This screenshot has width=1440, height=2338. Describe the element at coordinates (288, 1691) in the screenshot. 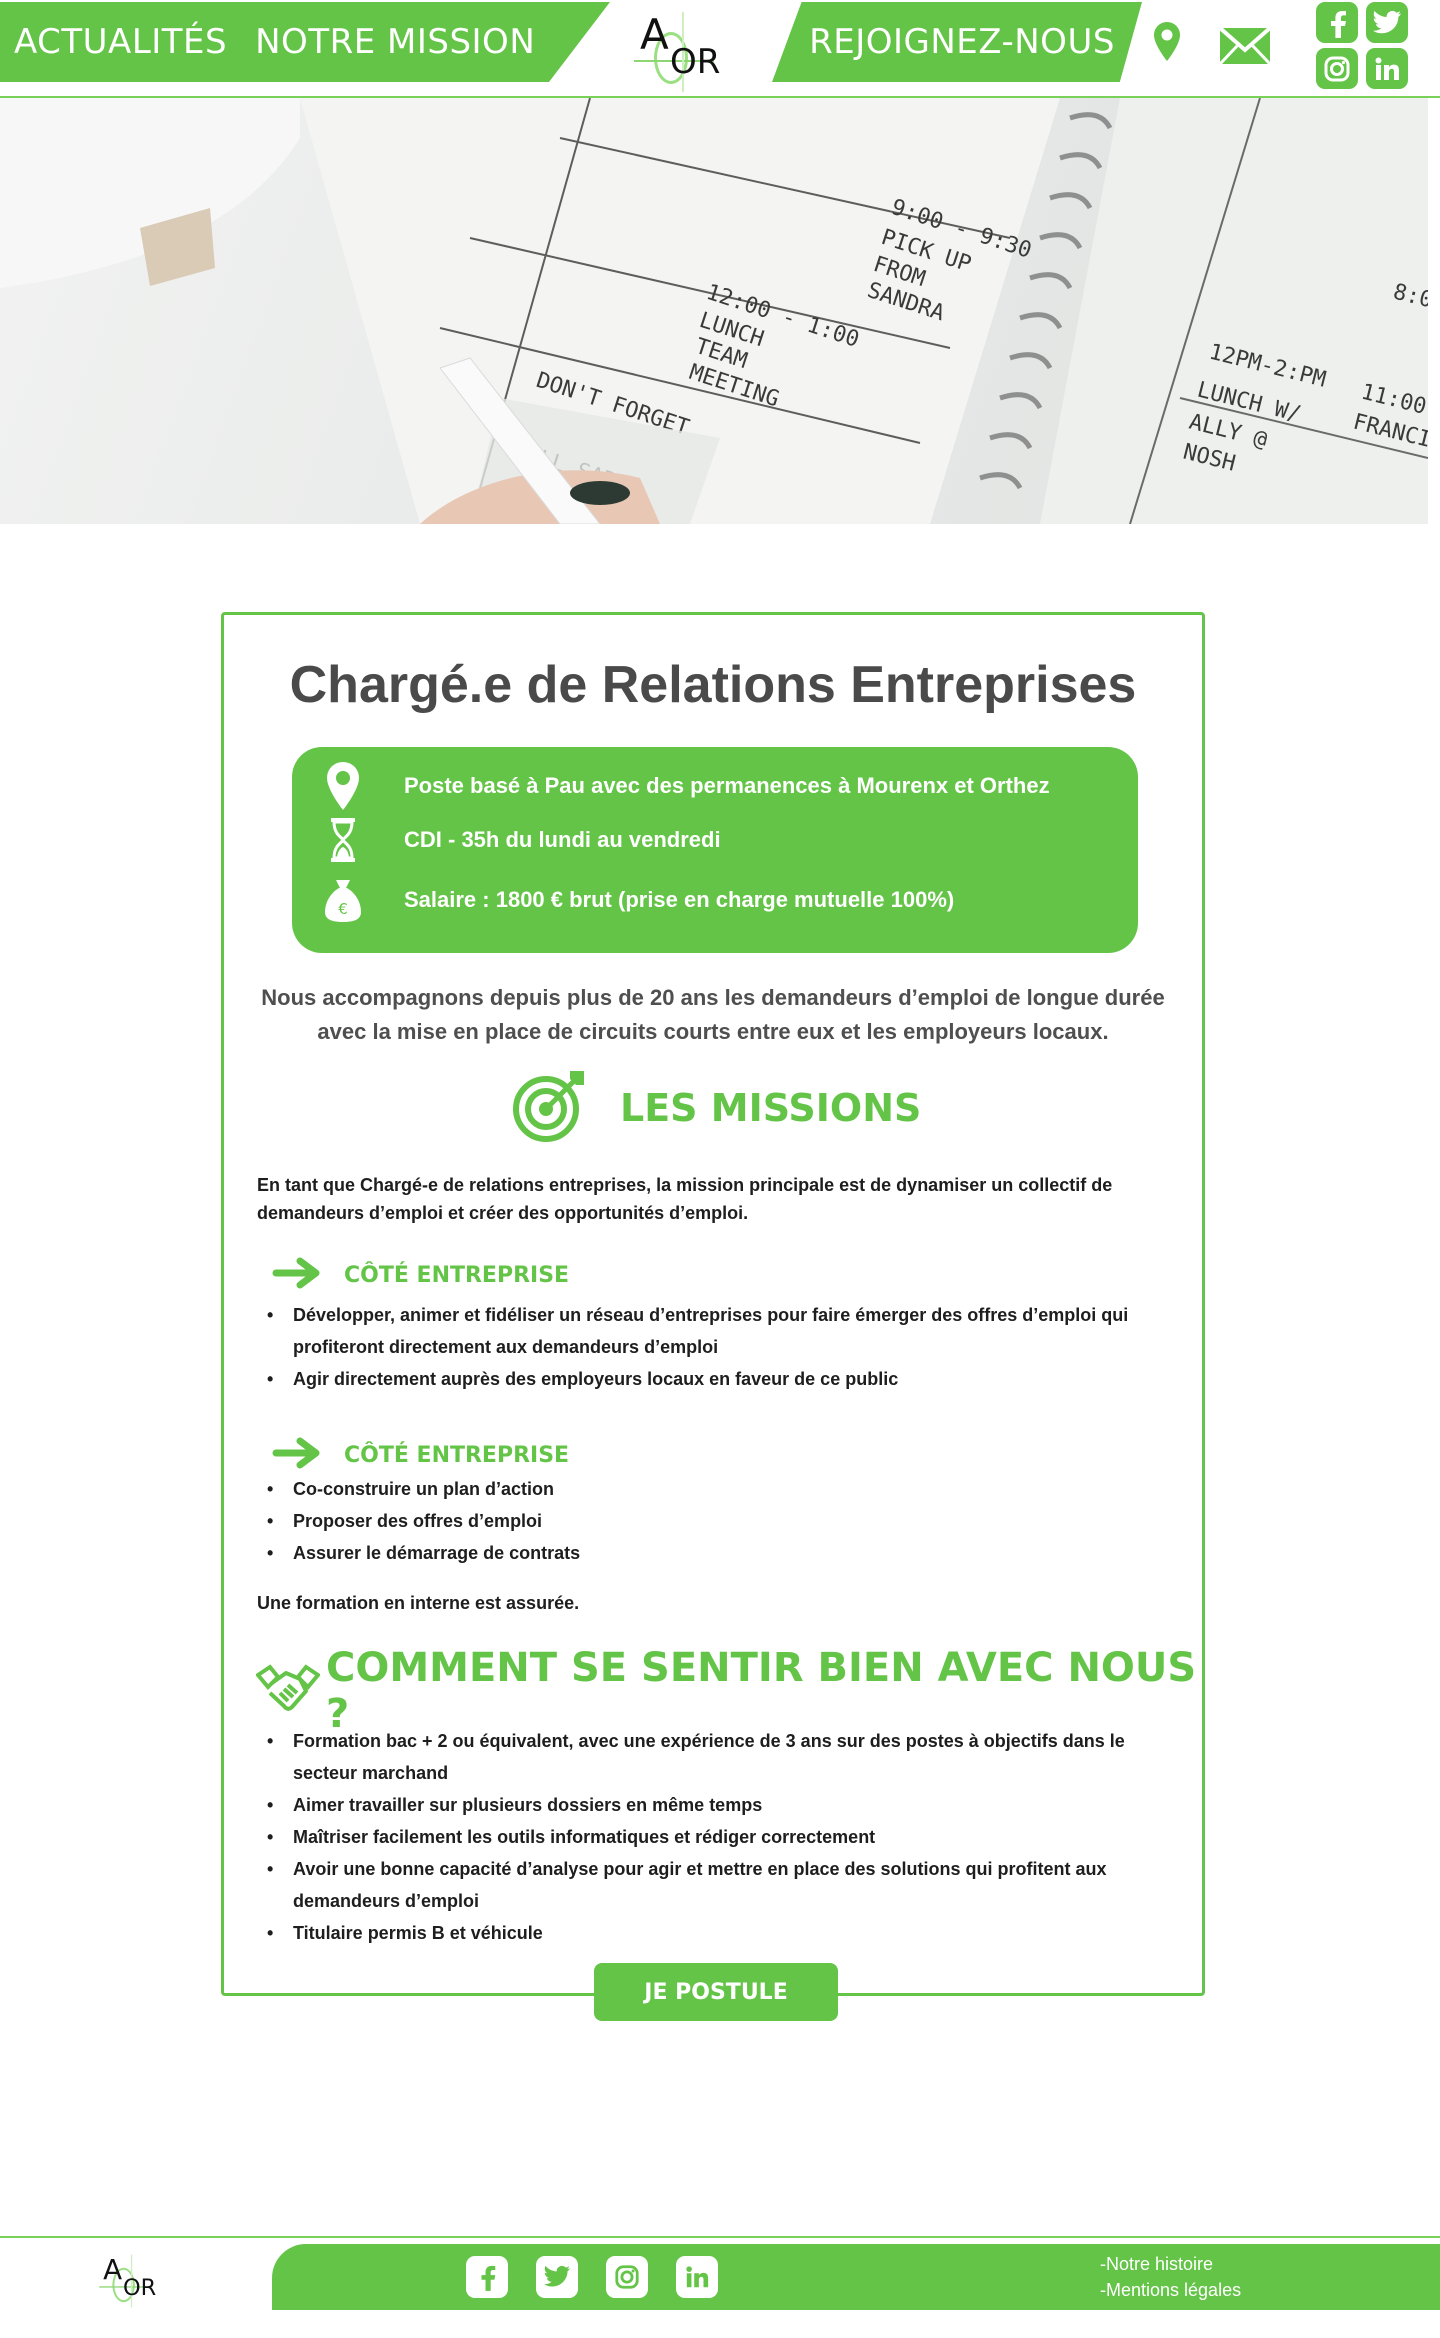

I see `handshake-icon` at that location.